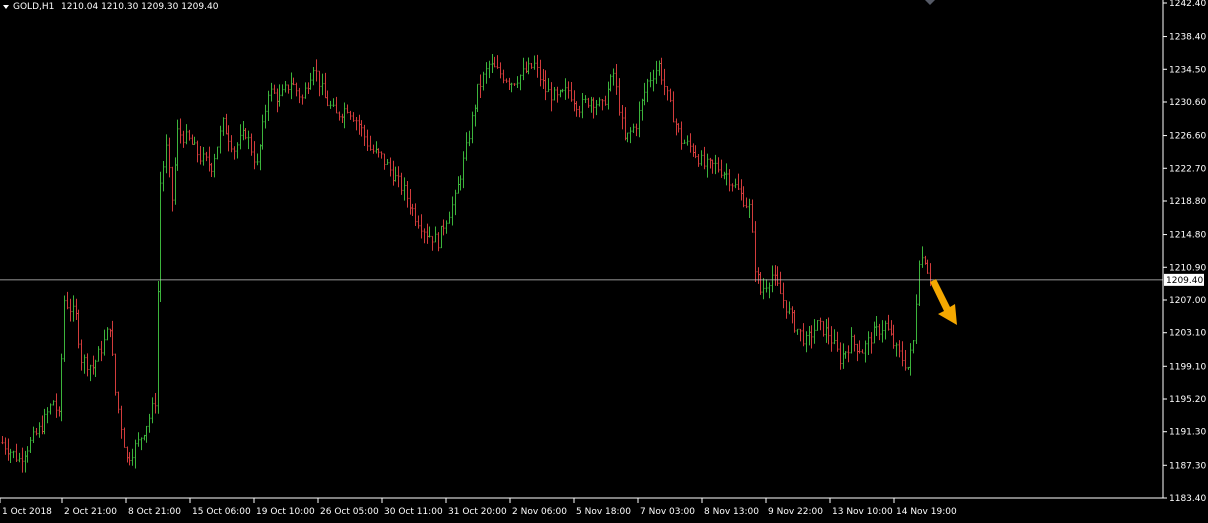  What do you see at coordinates (1187, 137) in the screenshot?
I see `y-tick-label: 1226.60` at bounding box center [1187, 137].